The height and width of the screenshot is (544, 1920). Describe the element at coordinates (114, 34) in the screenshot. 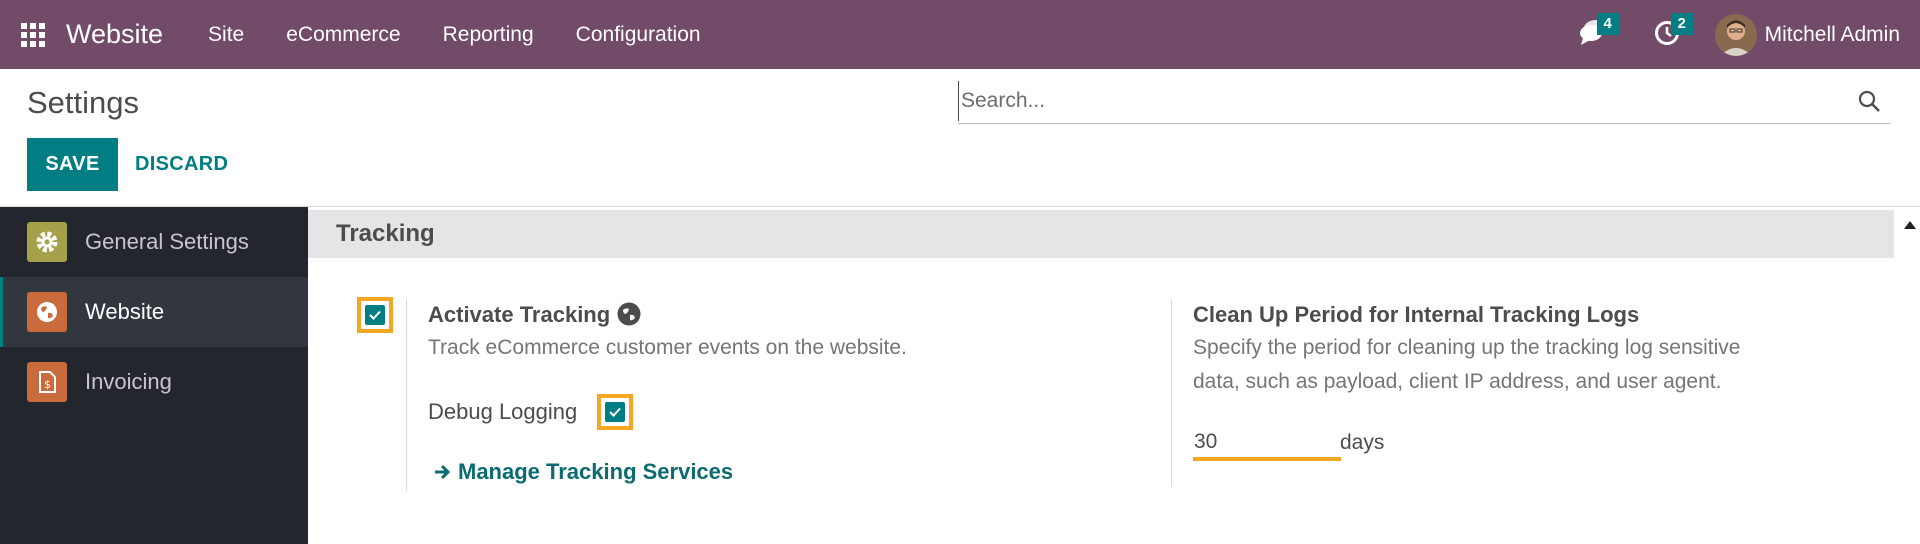

I see `app-brand: Website` at that location.